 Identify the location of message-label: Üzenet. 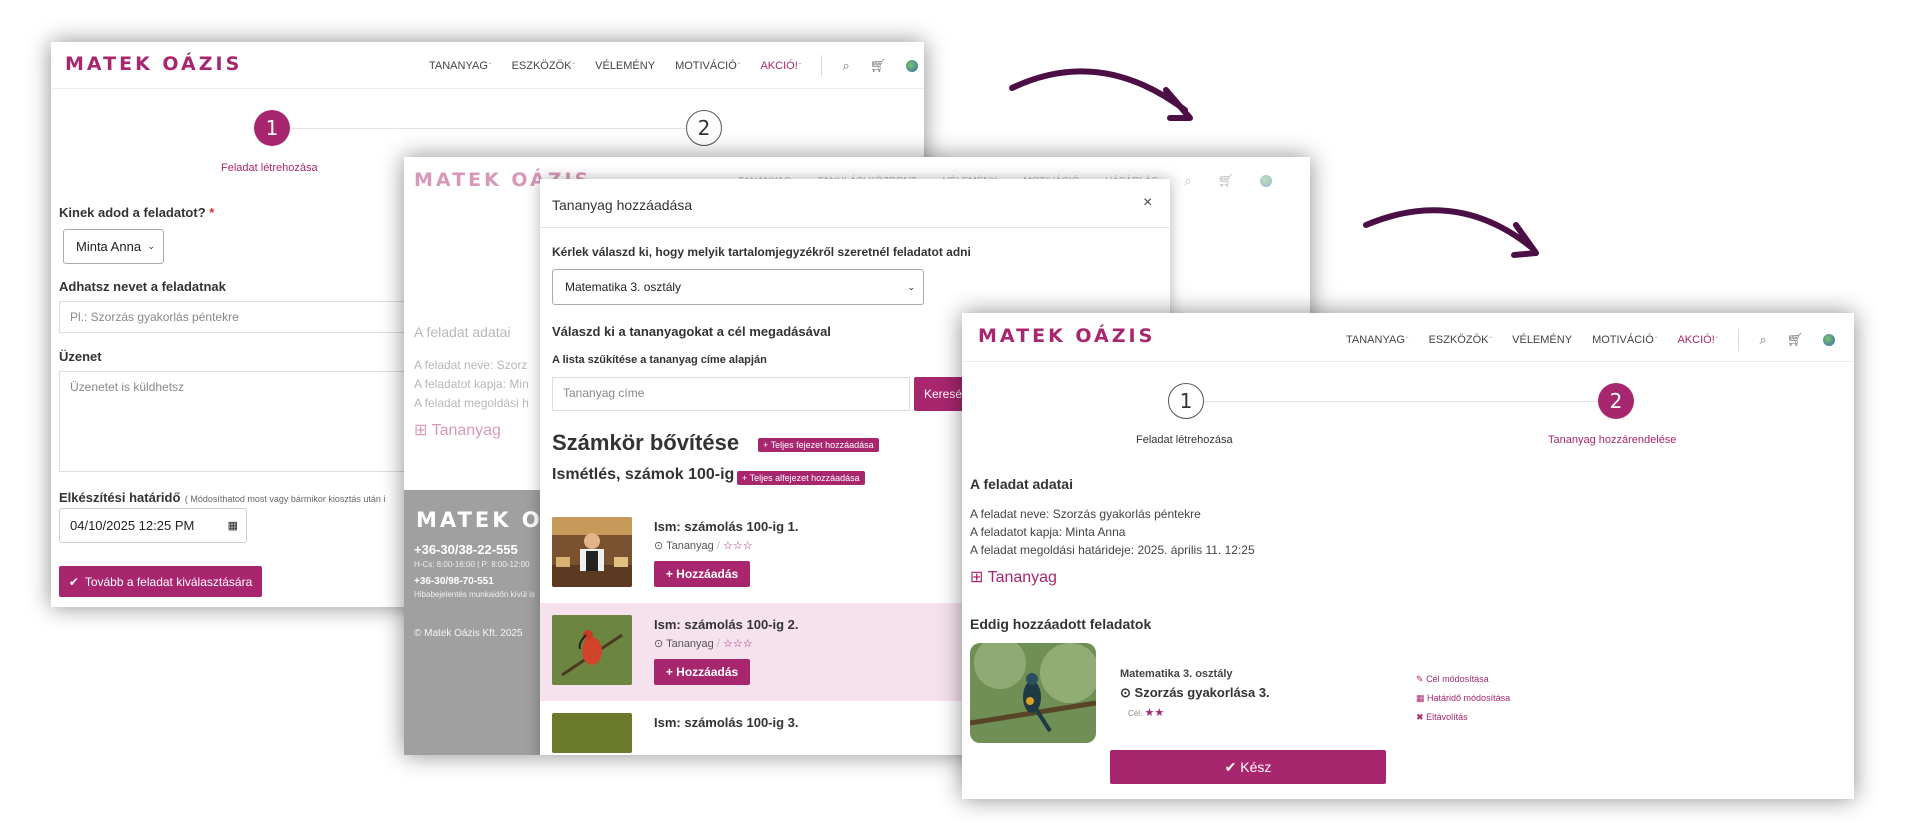
(80, 356).